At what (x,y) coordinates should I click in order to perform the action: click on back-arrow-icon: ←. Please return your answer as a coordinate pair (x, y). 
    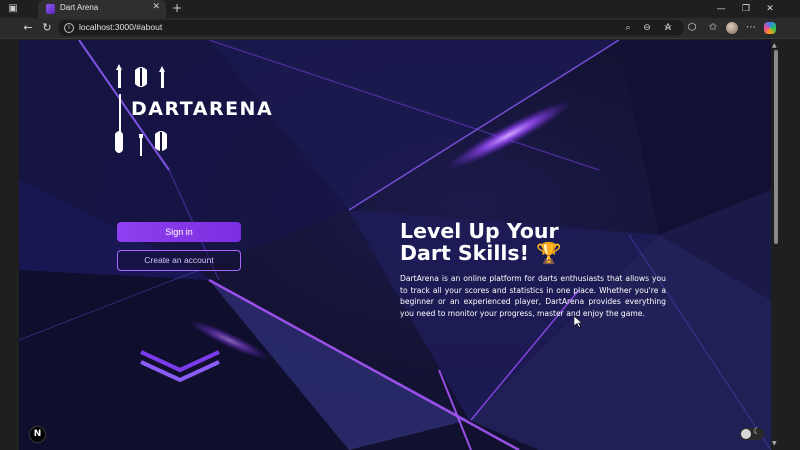
    Looking at the image, I should click on (28, 28).